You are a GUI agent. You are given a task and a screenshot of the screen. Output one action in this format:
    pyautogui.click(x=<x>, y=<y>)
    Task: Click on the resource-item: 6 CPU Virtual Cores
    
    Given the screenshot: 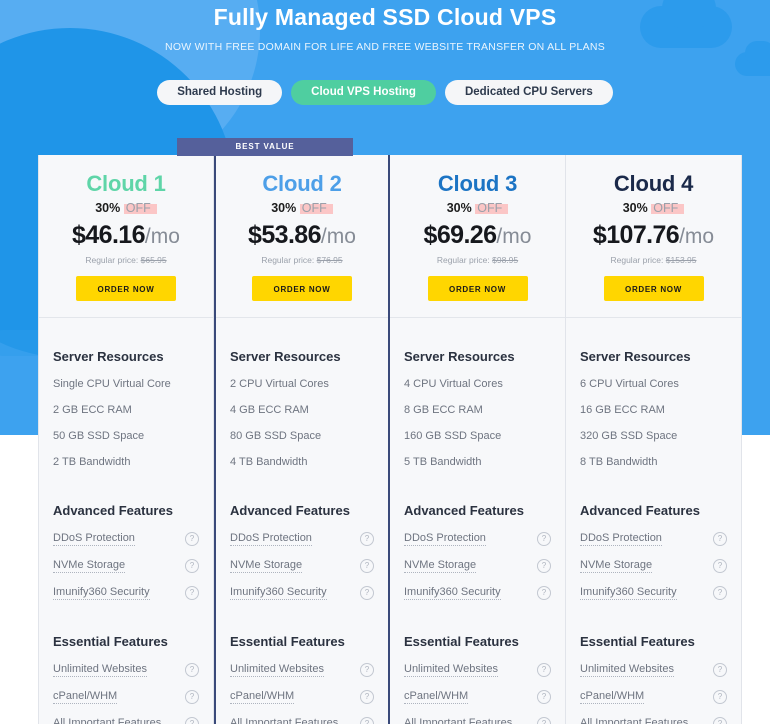 What is the action you would take?
    pyautogui.click(x=629, y=384)
    